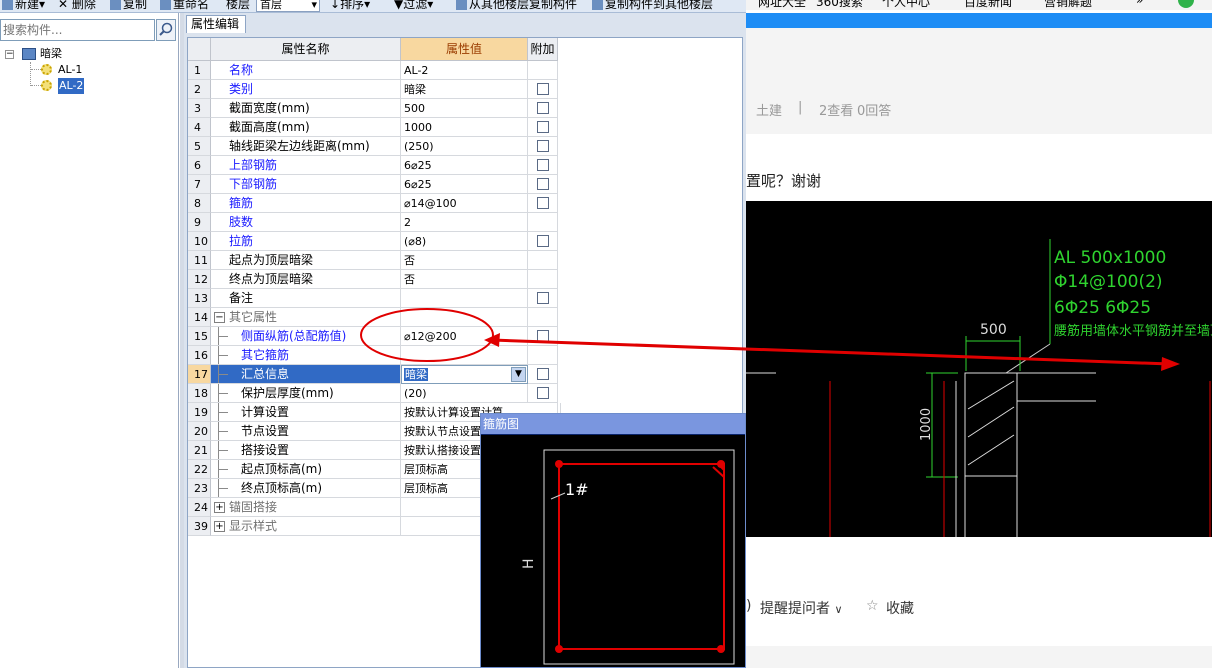 This screenshot has height=670, width=1212. Describe the element at coordinates (306, 279) in the screenshot. I see `property-name: 终点为顶层暗梁` at that location.